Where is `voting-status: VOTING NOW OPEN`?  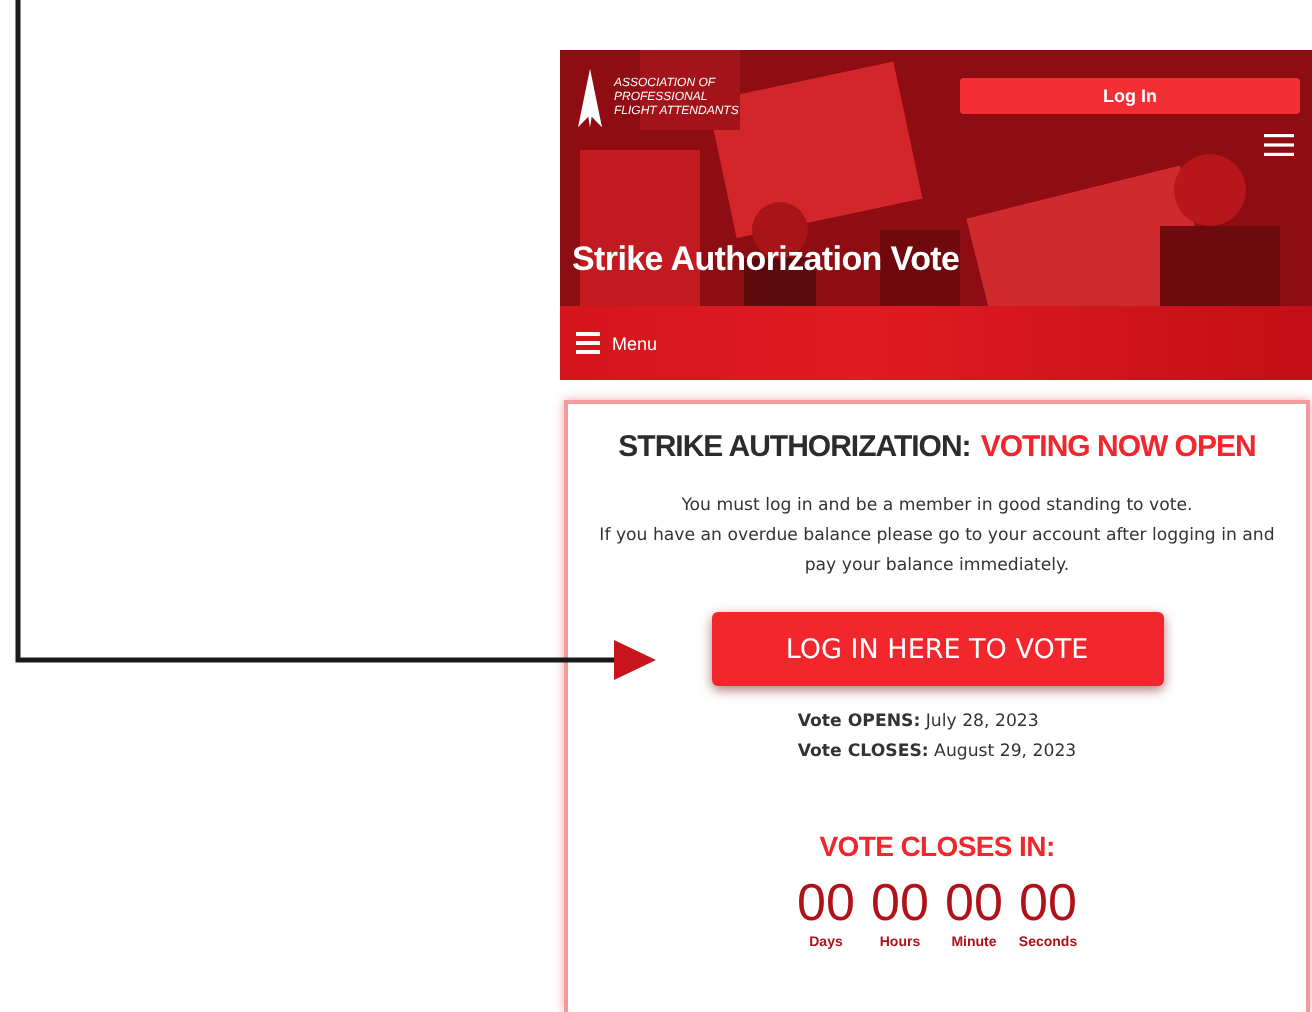
voting-status: VOTING NOW OPEN is located at coordinates (1118, 447).